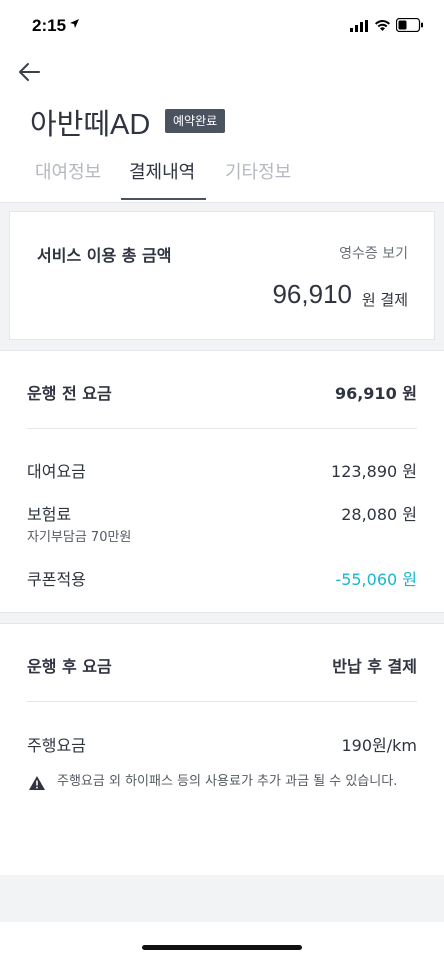 This screenshot has width=444, height=960. What do you see at coordinates (37, 783) in the screenshot?
I see `warning-icon` at bounding box center [37, 783].